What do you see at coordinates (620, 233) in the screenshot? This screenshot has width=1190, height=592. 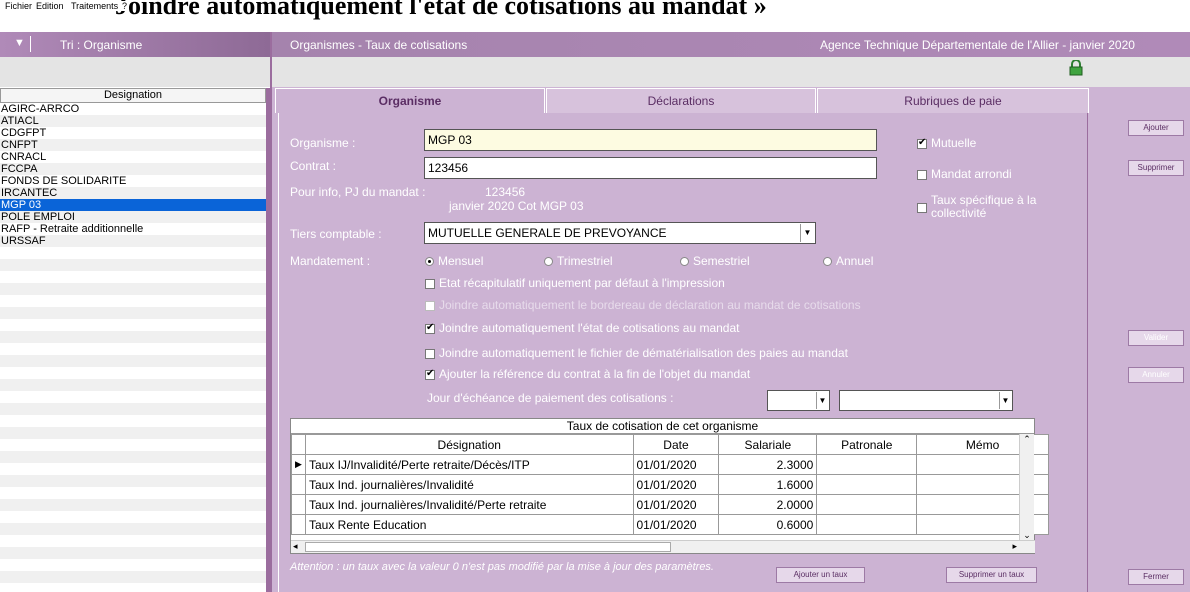 I see `tiers-select: MUTUELLE GENERALE DE PREVOYANCE ▼` at bounding box center [620, 233].